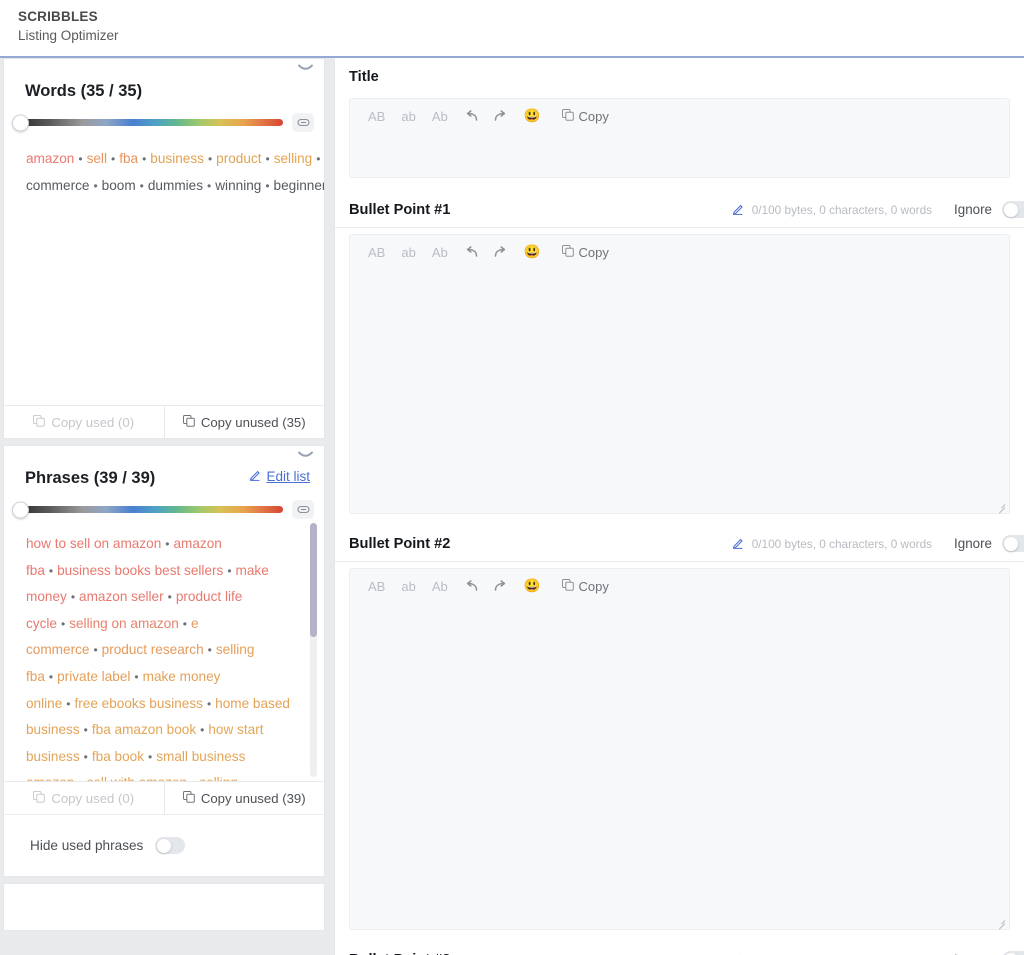 The image size is (1024, 955). I want to click on title-copy-label: Copy, so click(593, 116).